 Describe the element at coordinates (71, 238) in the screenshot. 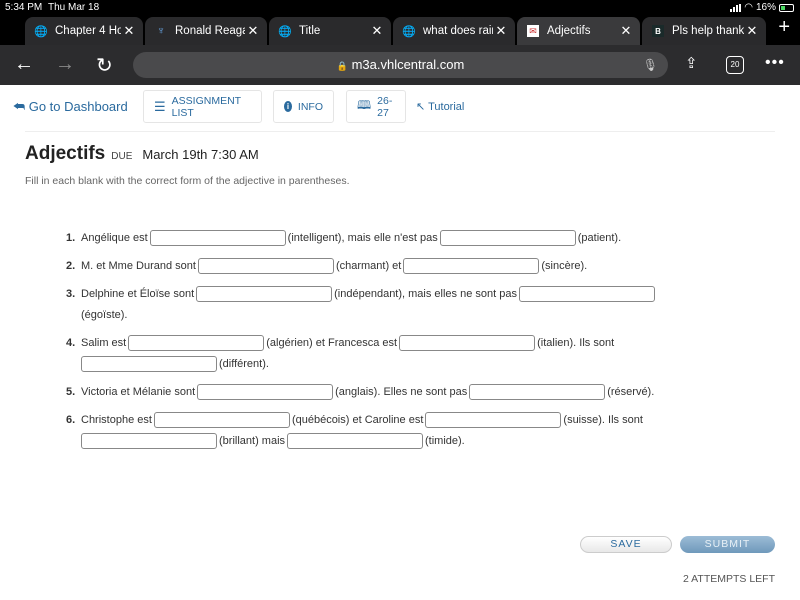

I see `question-number: 1.` at that location.